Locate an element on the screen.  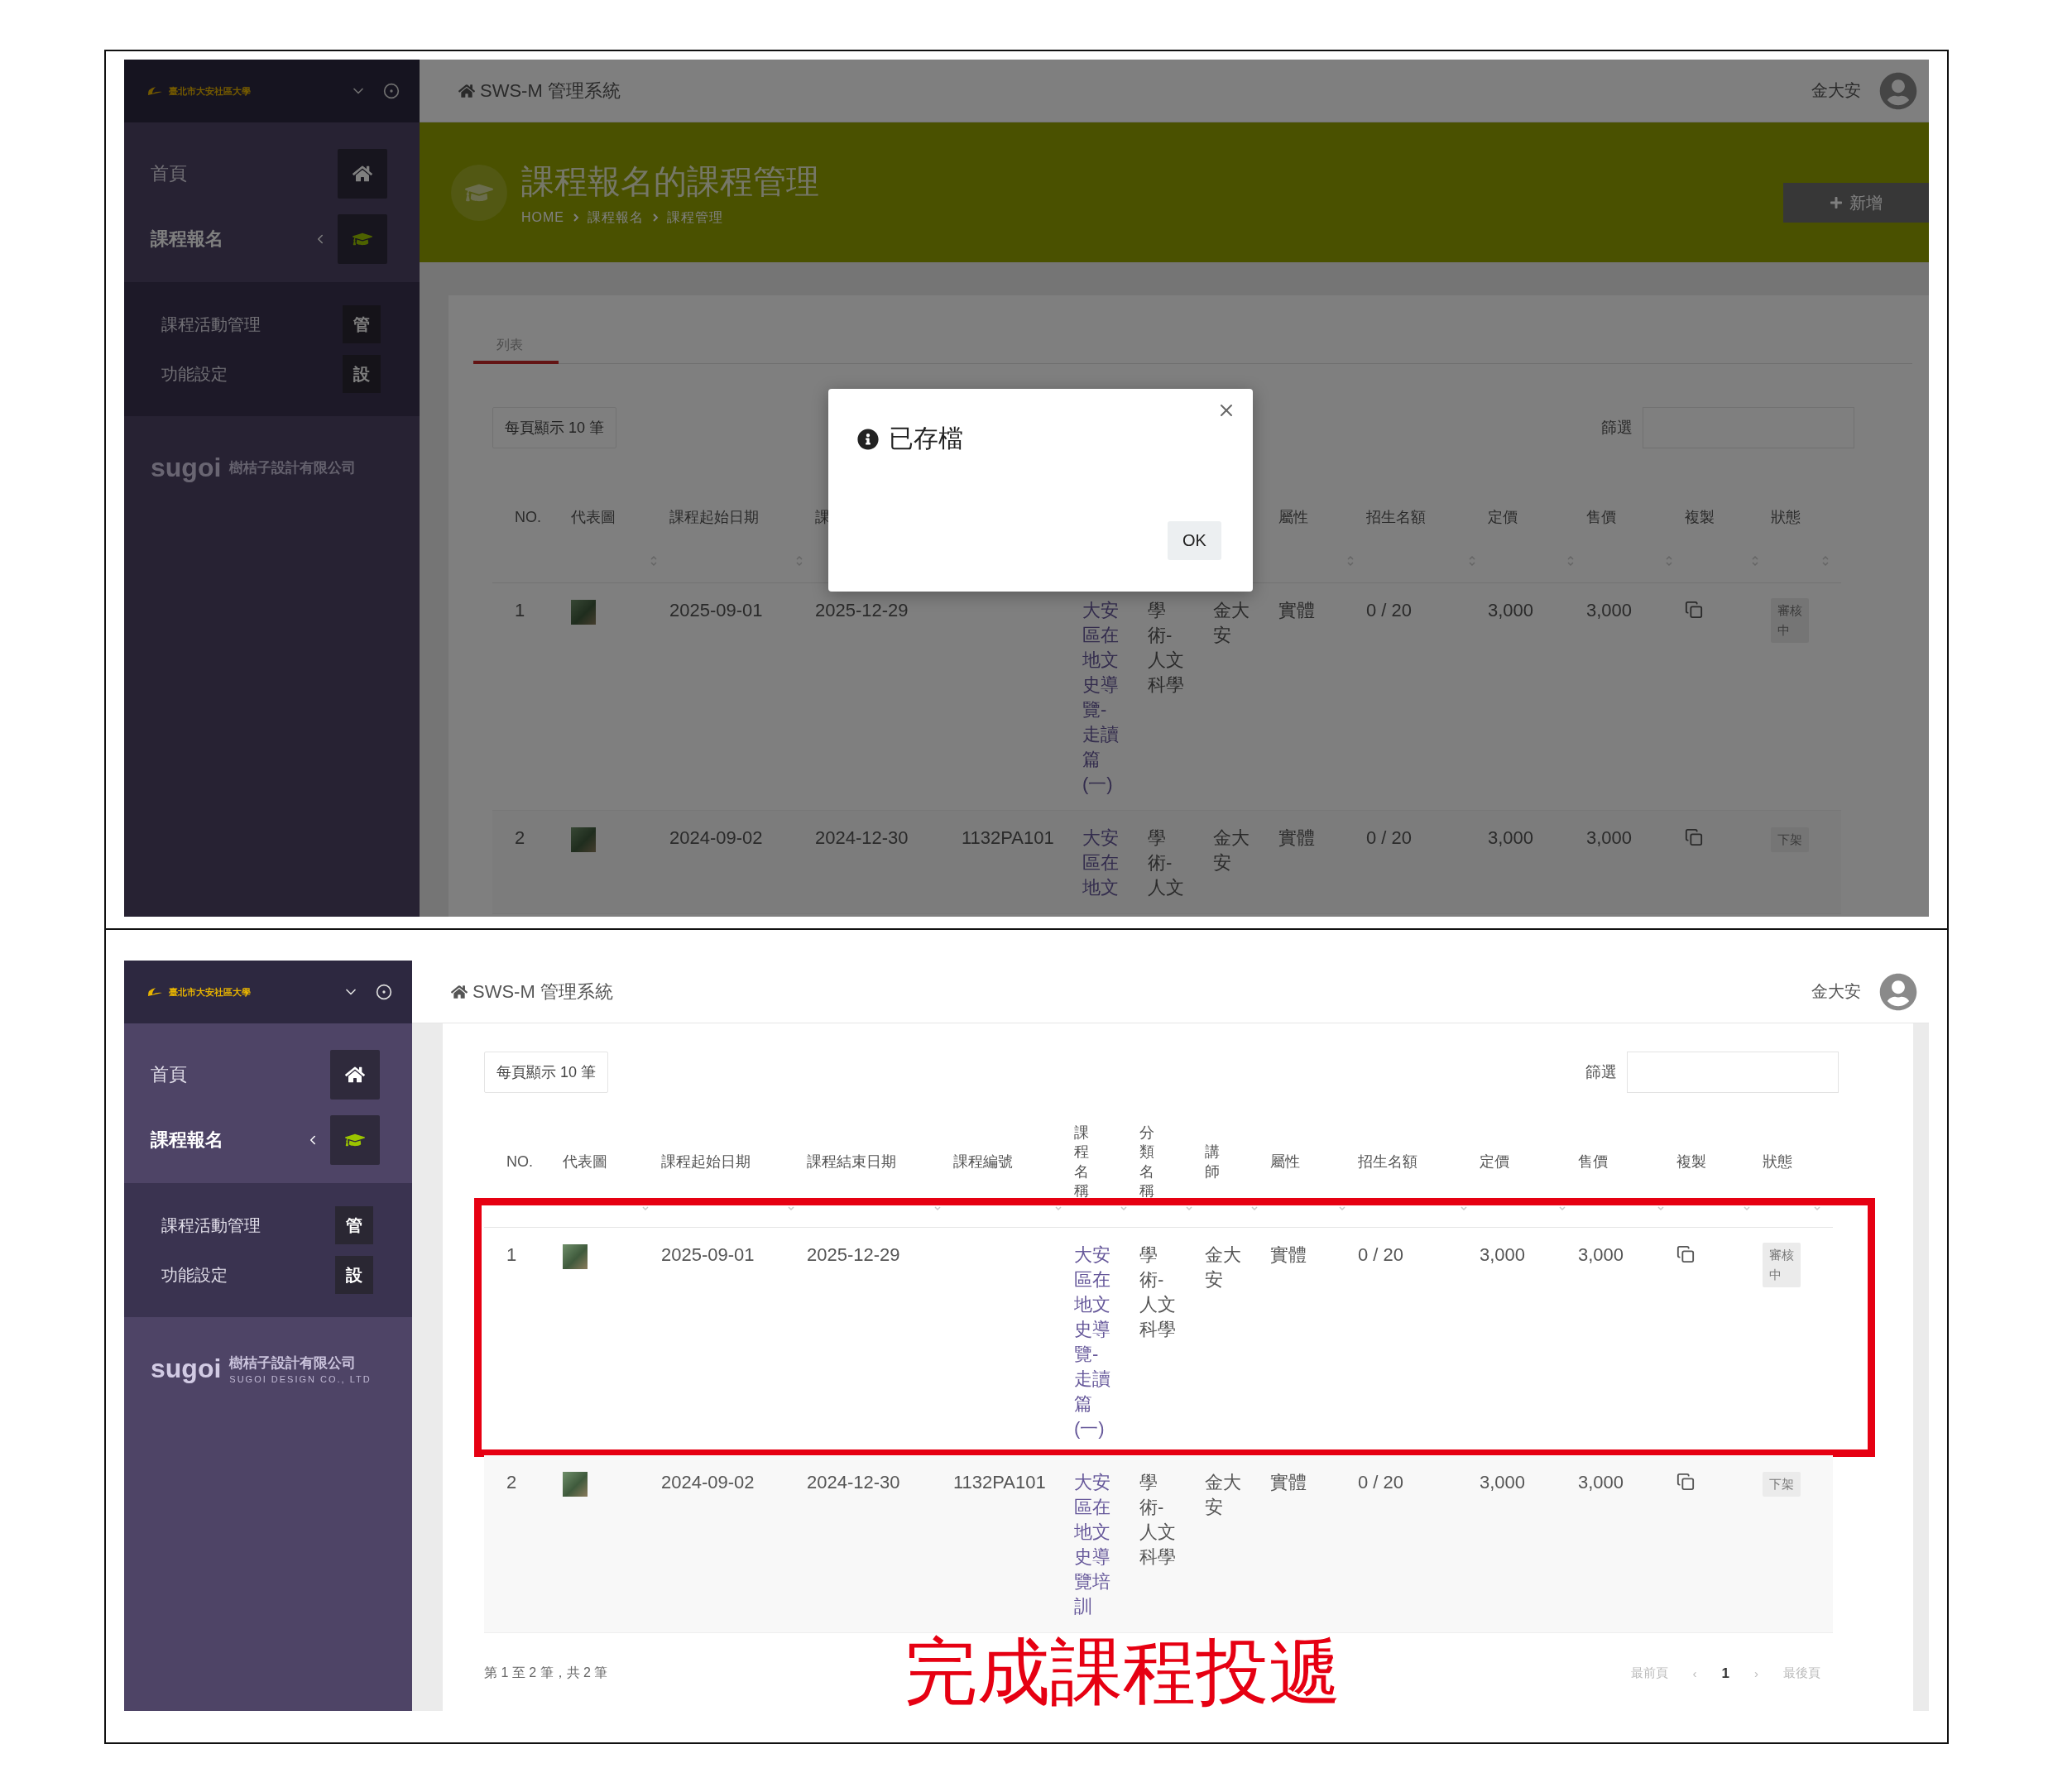
add-button: 新增 is located at coordinates (1856, 203).